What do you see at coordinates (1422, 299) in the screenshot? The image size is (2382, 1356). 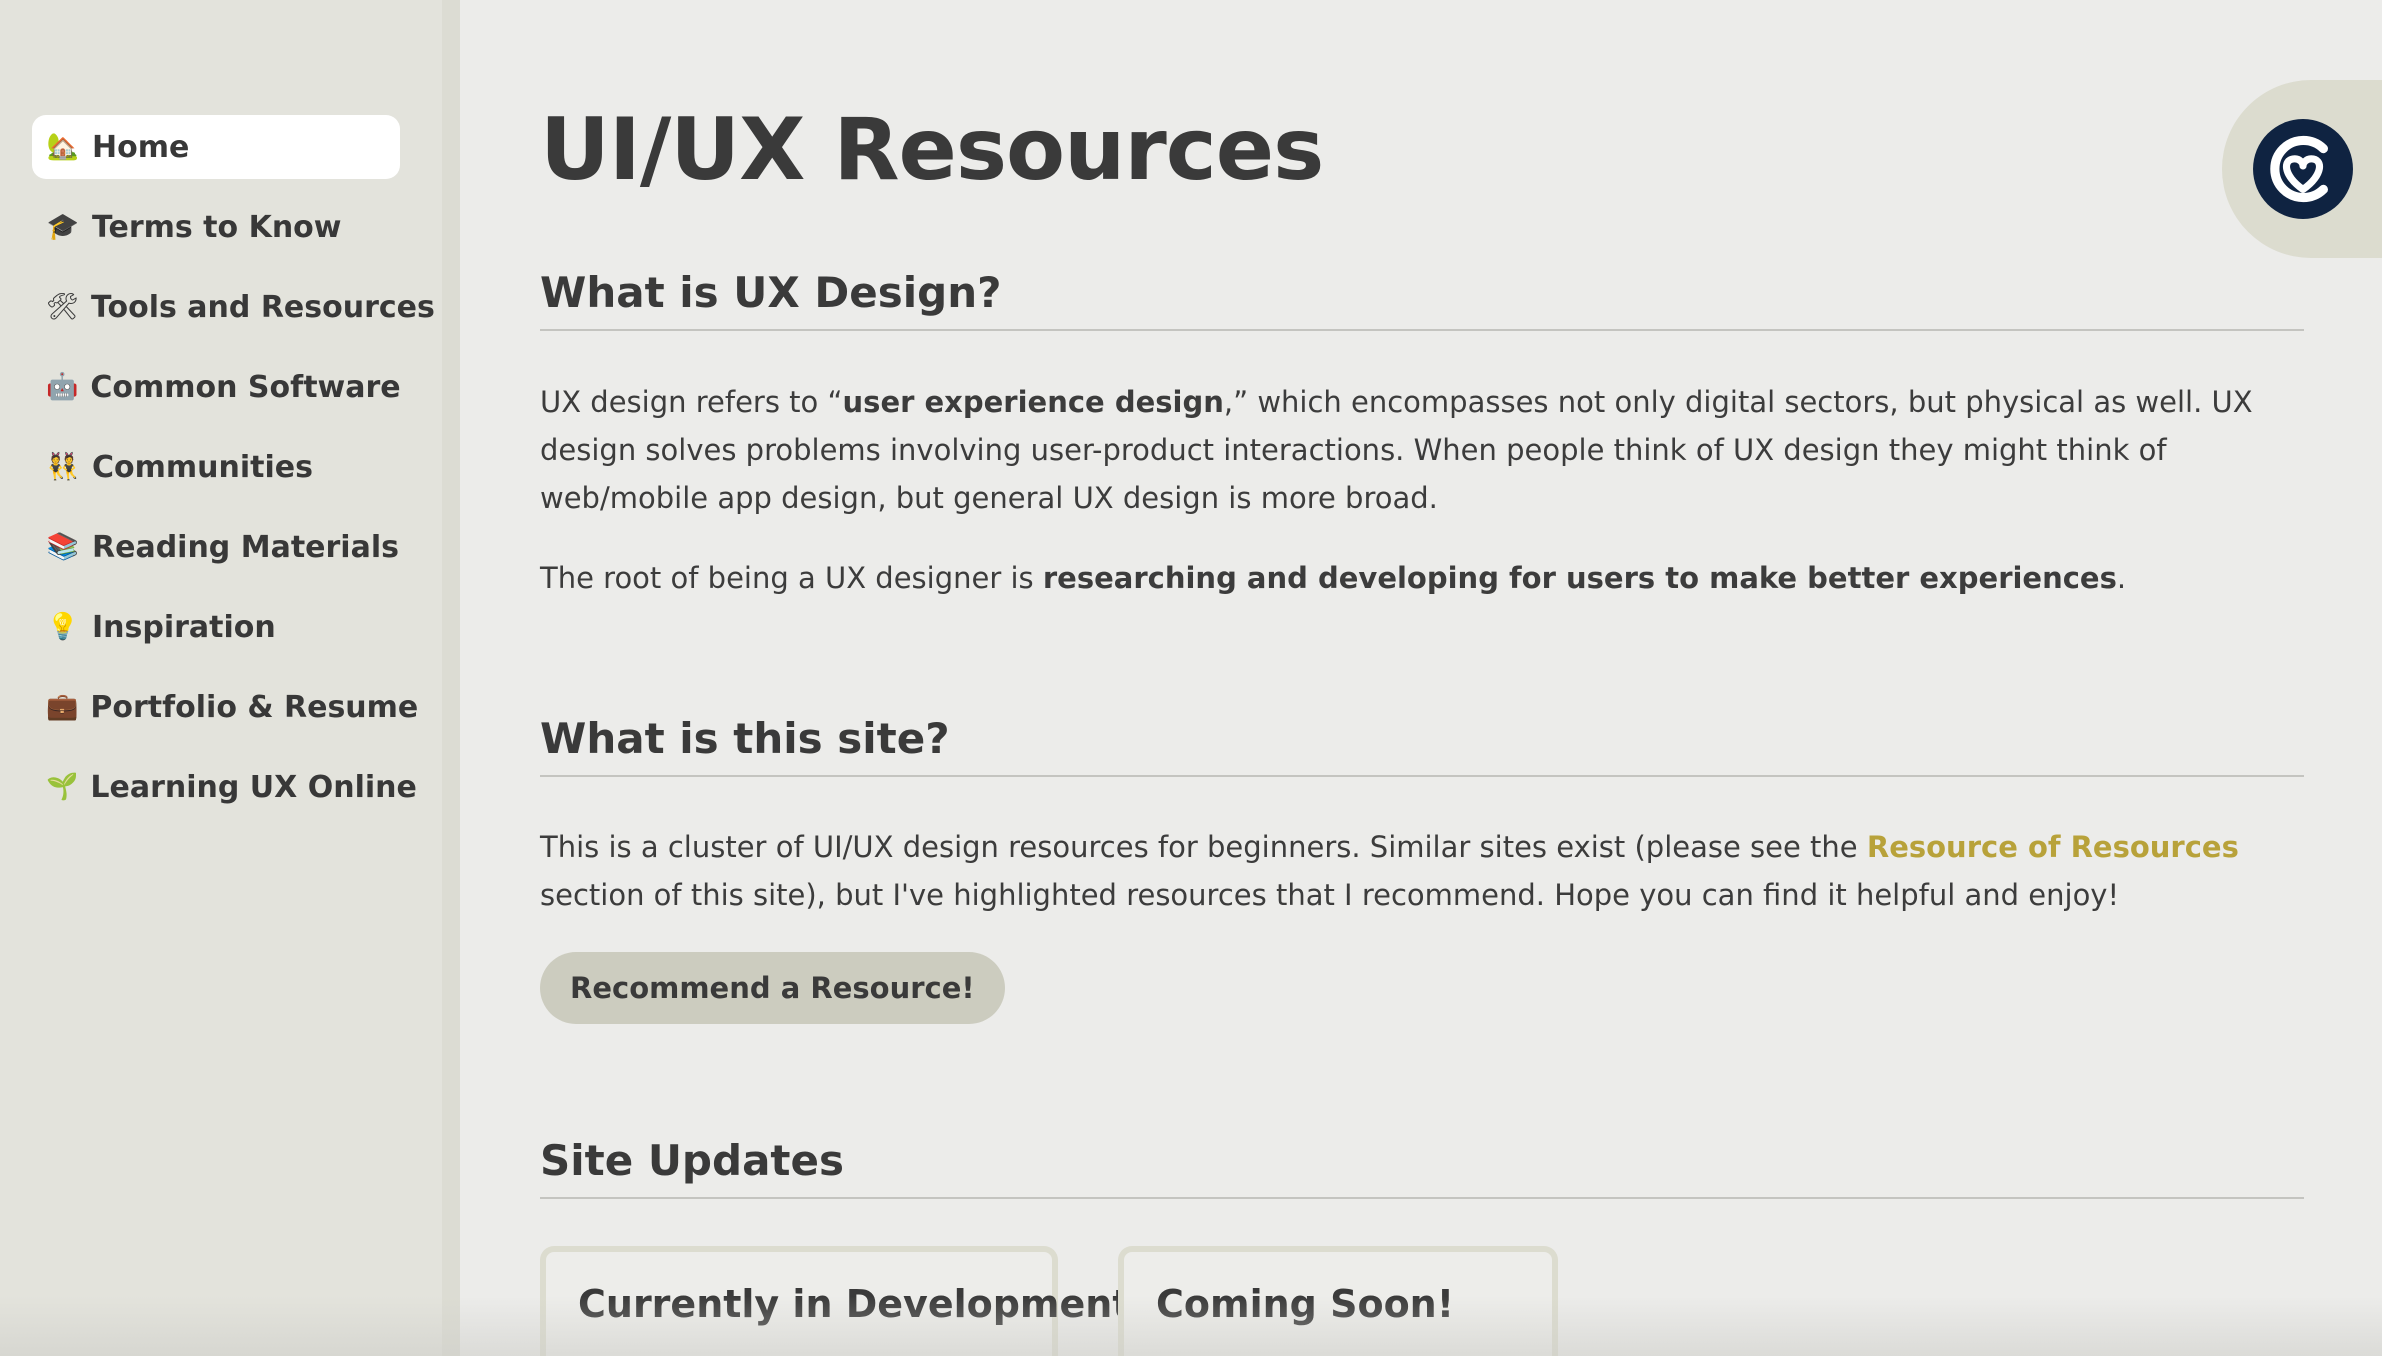 I see `section-heading-ux-design: What is UX Design?` at bounding box center [1422, 299].